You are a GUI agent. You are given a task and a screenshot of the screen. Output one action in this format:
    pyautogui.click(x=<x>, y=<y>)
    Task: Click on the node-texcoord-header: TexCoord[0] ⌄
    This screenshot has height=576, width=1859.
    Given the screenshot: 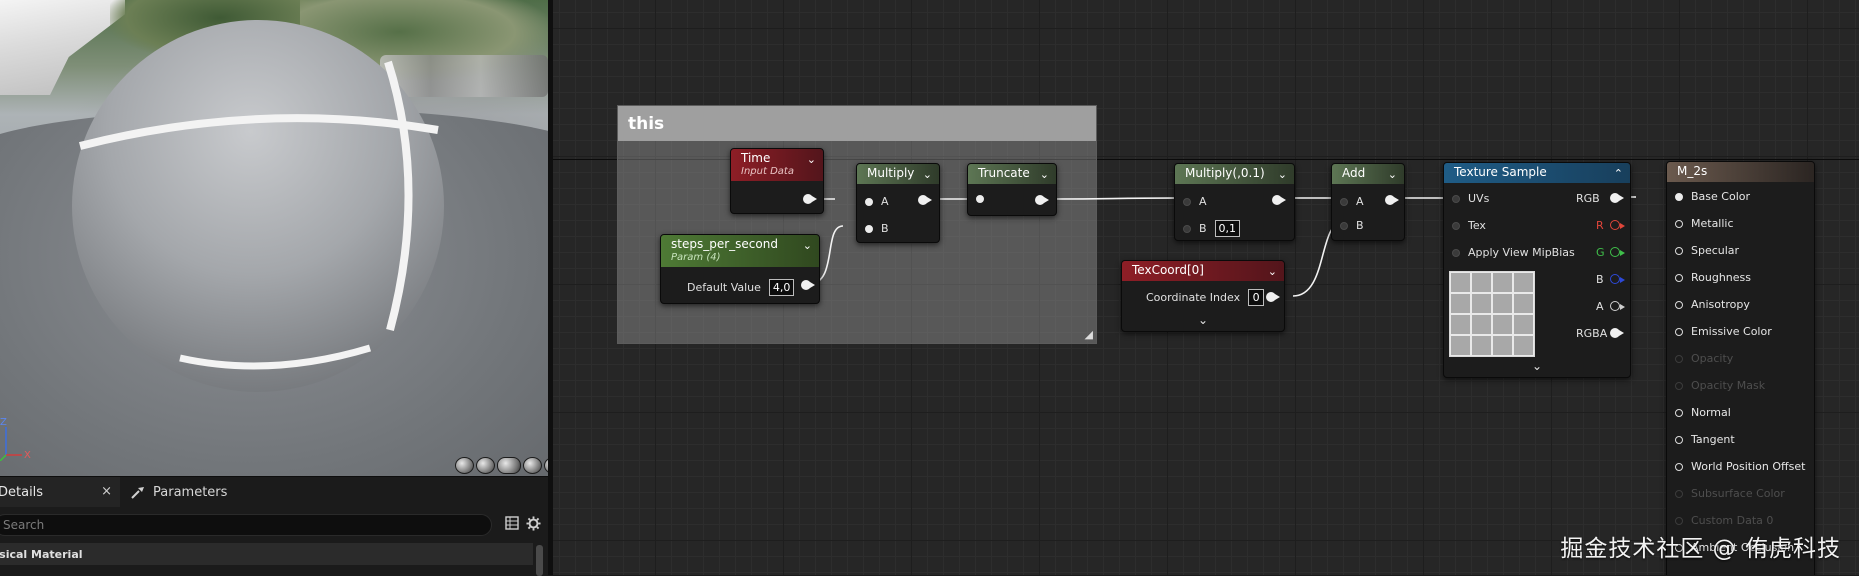 What is the action you would take?
    pyautogui.click(x=1203, y=271)
    